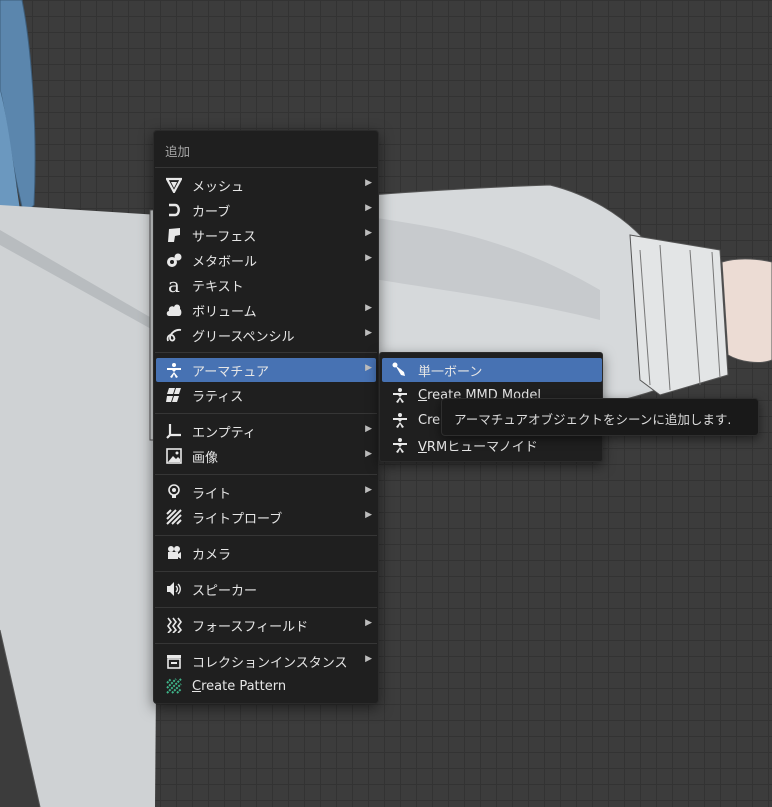 Image resolution: width=772 pixels, height=807 pixels. Describe the element at coordinates (174, 260) in the screenshot. I see `metaball-icon` at that location.